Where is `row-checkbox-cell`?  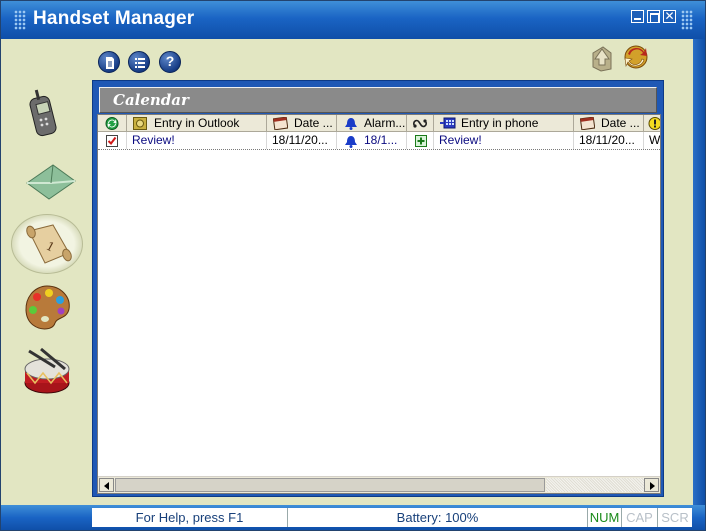
row-checkbox-cell is located at coordinates (112, 140).